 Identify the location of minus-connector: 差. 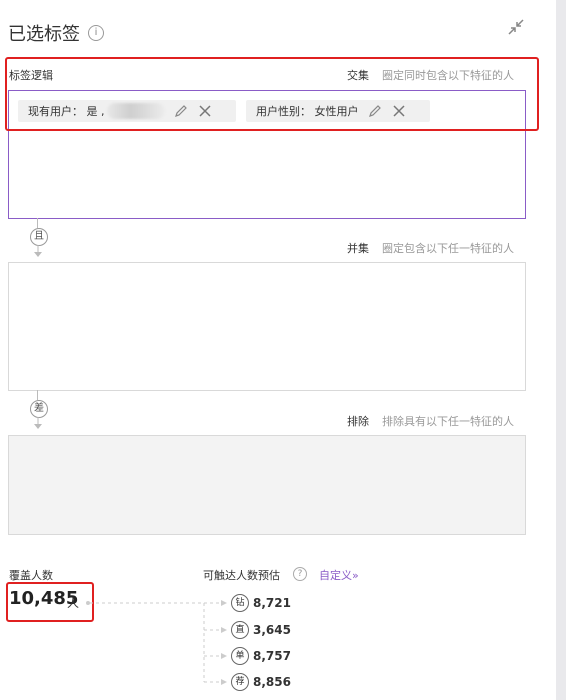
(39, 409).